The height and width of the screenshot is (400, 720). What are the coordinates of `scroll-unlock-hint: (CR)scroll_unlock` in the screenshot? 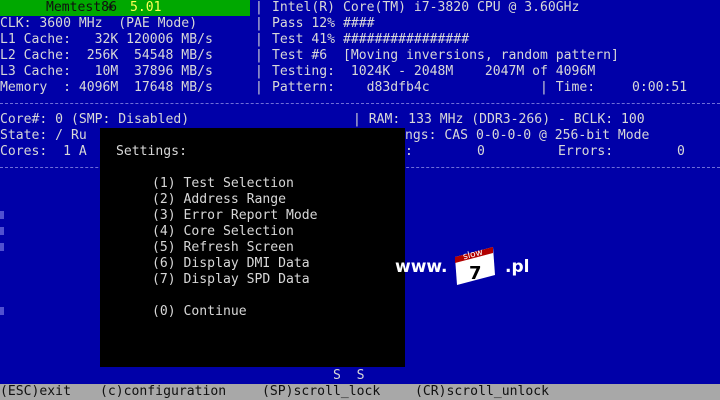 It's located at (482, 392).